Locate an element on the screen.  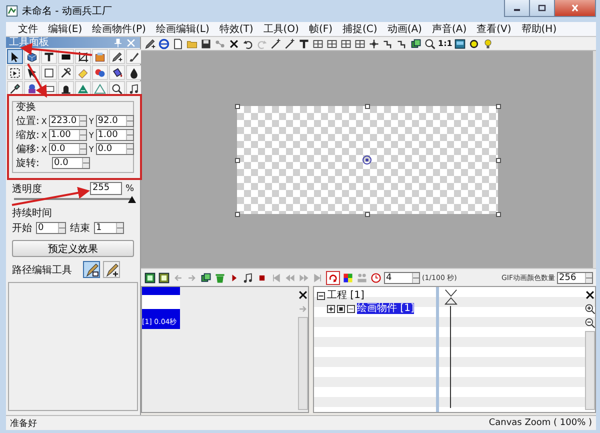
tree-item: 工程 [1] is located at coordinates (345, 295).